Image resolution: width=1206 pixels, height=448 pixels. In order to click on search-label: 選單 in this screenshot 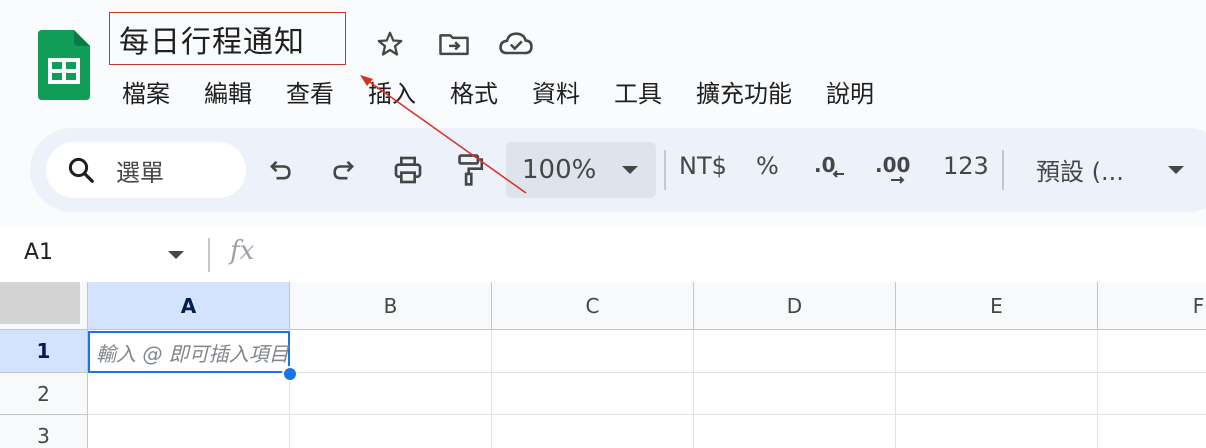, I will do `click(140, 172)`.